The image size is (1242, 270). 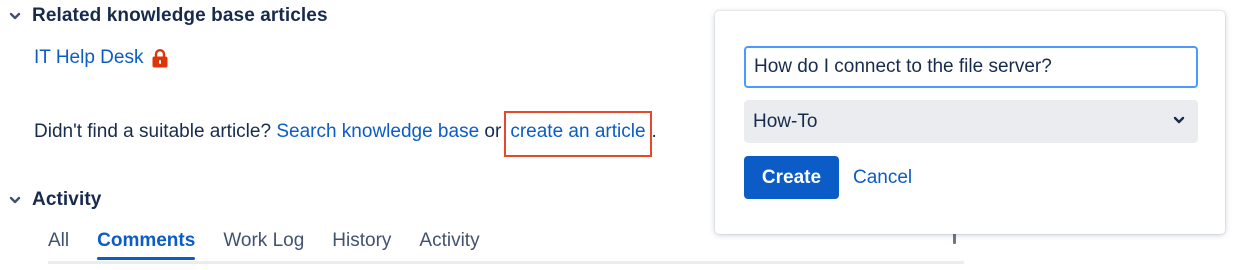 What do you see at coordinates (785, 121) in the screenshot?
I see `article-type-value: How-To` at bounding box center [785, 121].